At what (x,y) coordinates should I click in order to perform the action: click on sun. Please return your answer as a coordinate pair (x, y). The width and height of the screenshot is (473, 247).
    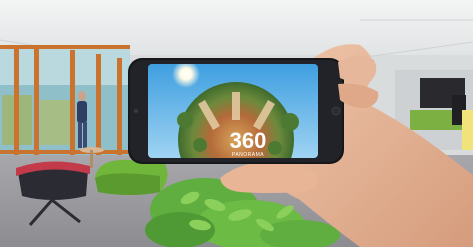
    Looking at the image, I should click on (186, 76).